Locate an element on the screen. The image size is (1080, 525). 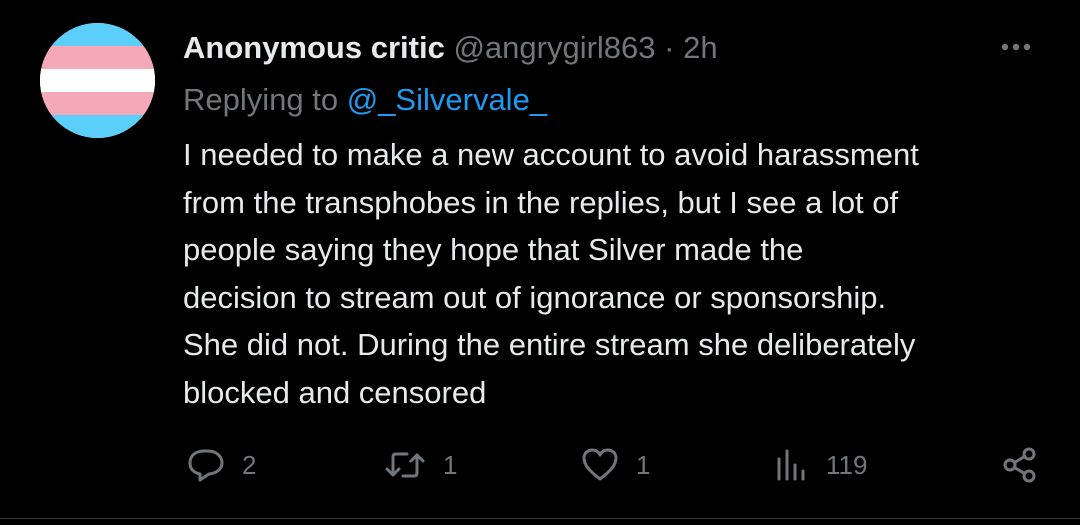
views-count: 119 is located at coordinates (847, 464).